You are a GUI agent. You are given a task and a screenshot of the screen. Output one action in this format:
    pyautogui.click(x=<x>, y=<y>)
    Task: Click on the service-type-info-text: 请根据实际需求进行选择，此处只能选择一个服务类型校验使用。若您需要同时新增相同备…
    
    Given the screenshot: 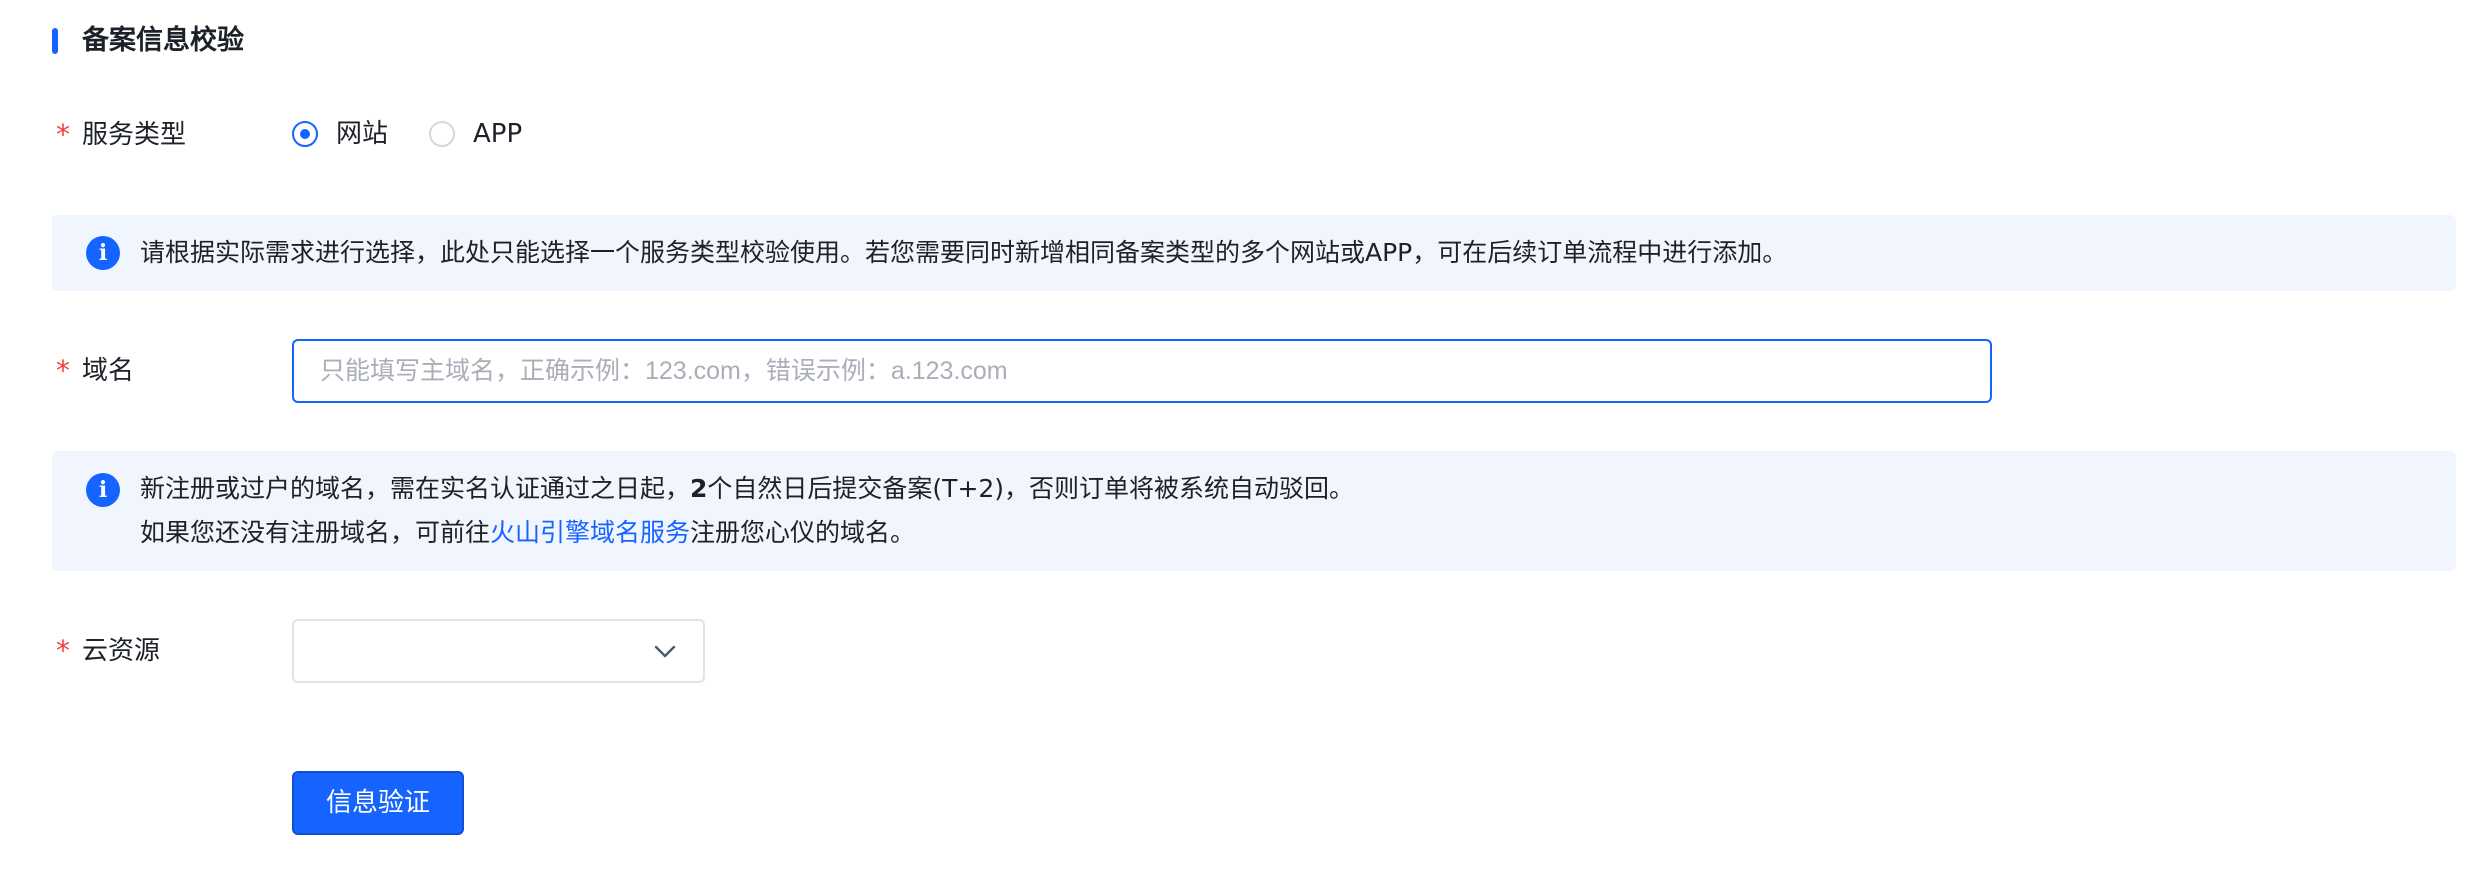 What is the action you would take?
    pyautogui.click(x=964, y=252)
    